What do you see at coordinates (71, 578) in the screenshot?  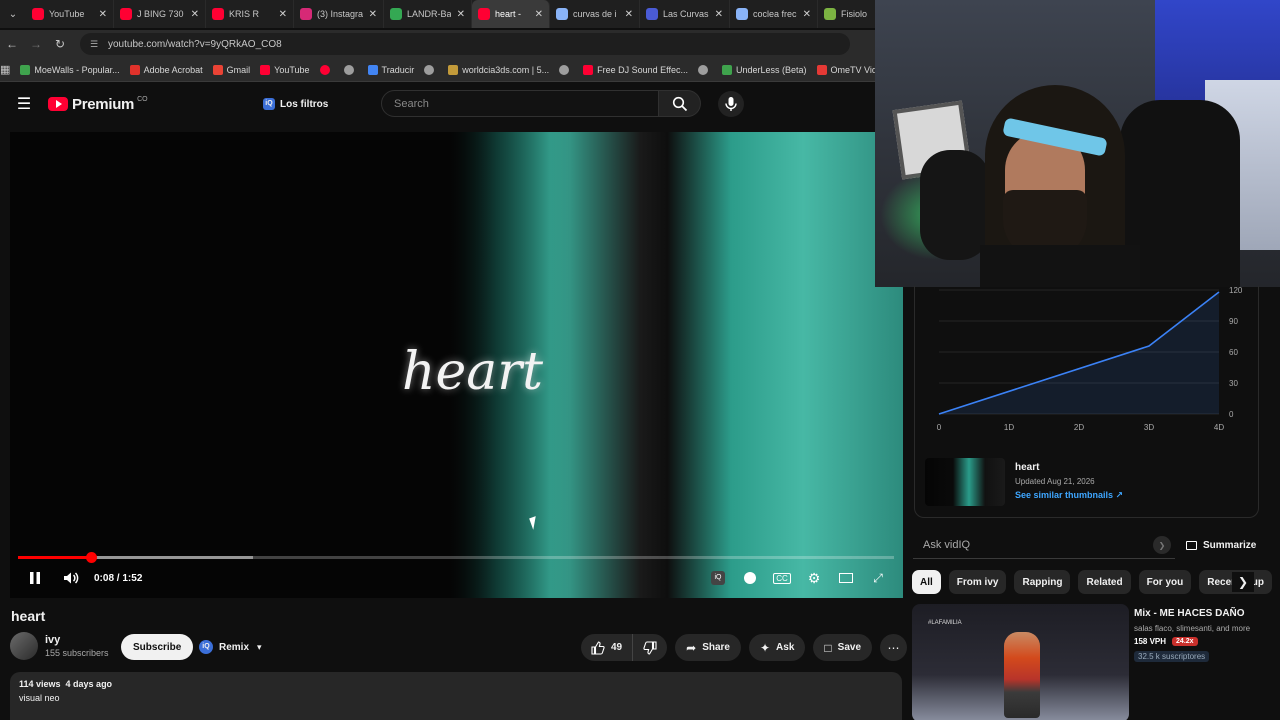 I see `volume-button` at bounding box center [71, 578].